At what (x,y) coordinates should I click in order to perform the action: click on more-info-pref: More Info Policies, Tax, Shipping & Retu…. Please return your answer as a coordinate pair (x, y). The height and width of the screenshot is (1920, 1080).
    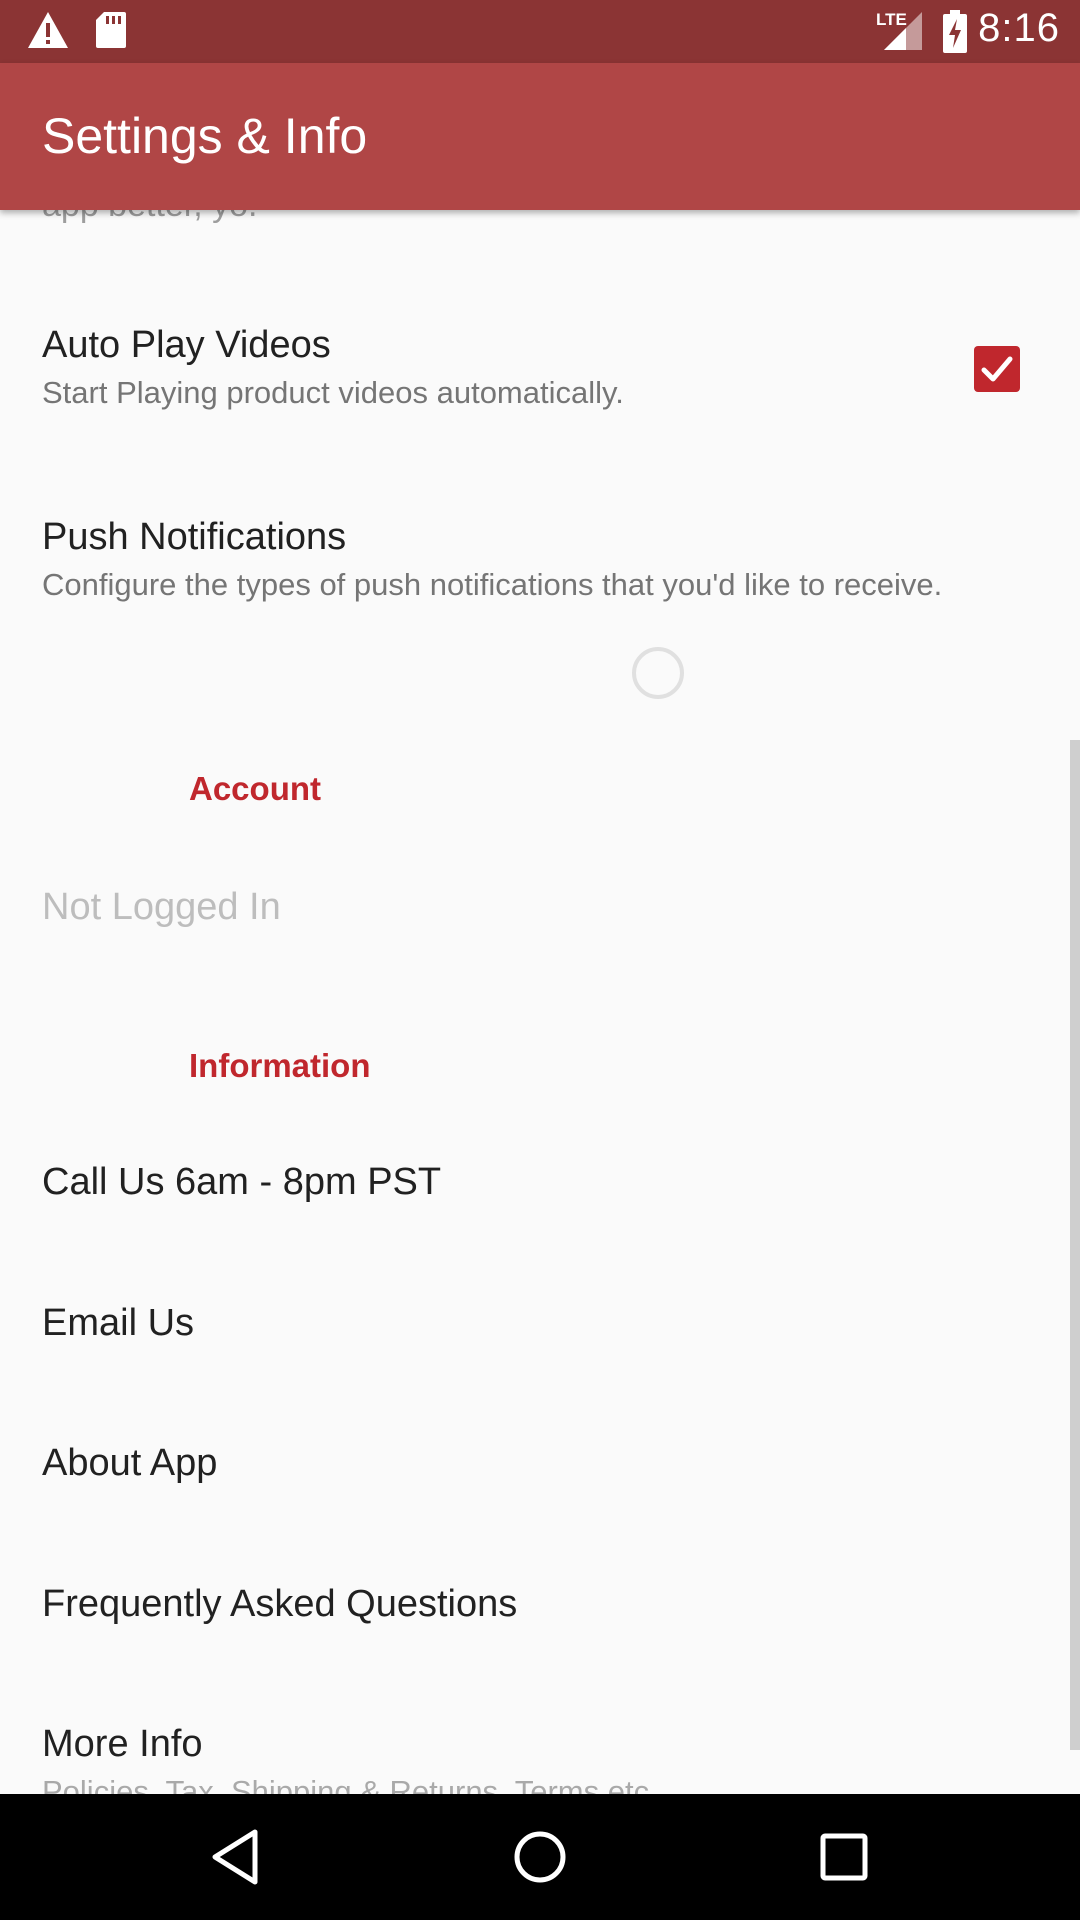
    Looking at the image, I should click on (540, 1757).